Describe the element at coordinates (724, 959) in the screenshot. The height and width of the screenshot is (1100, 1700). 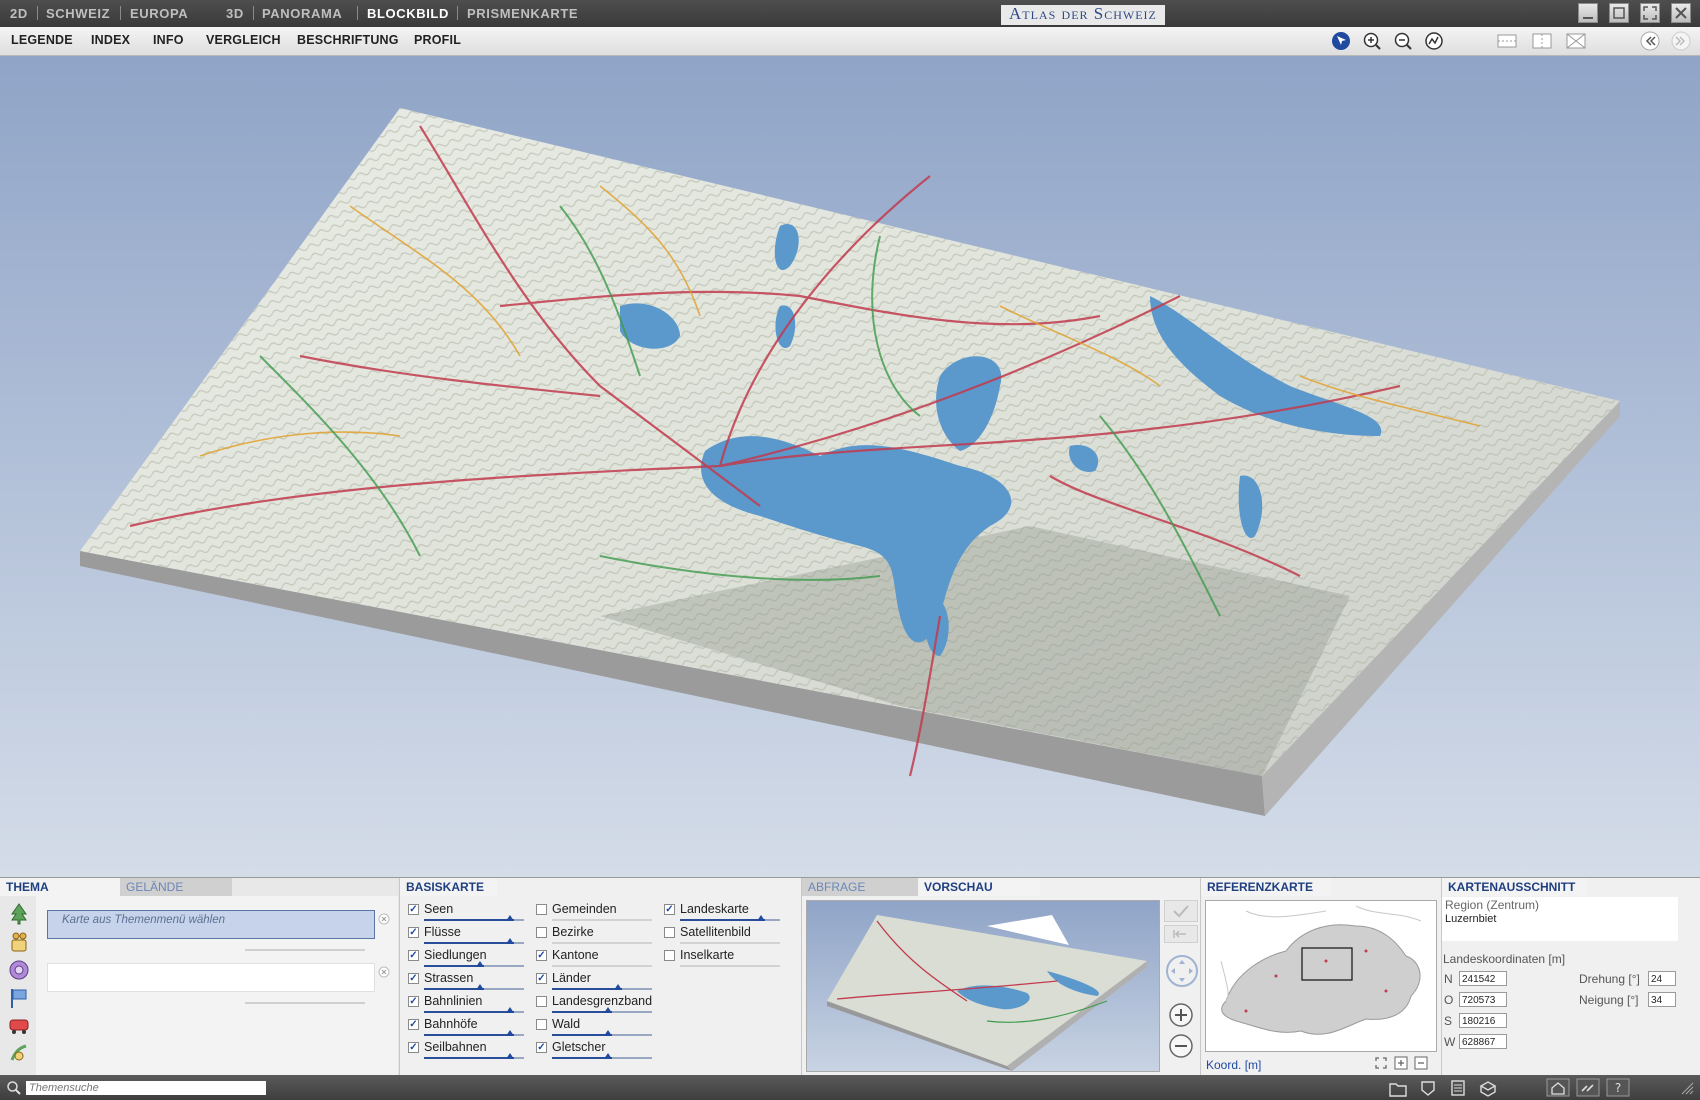
I see `layer-row: Inselkarte` at that location.